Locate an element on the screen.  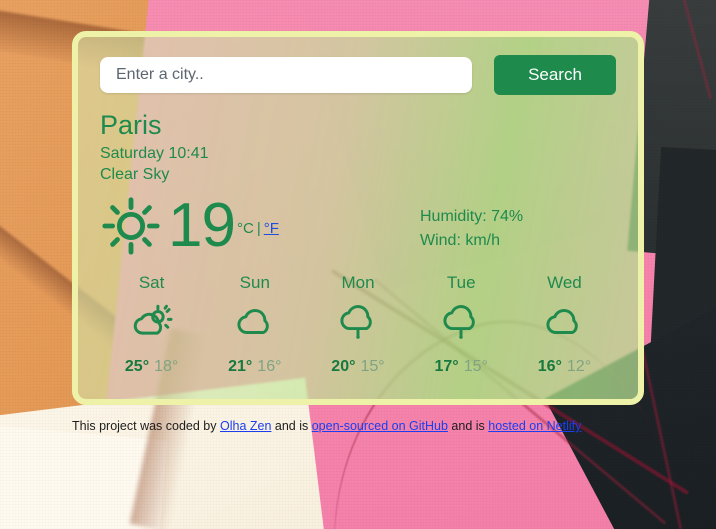
search-form: Search is located at coordinates (358, 75).